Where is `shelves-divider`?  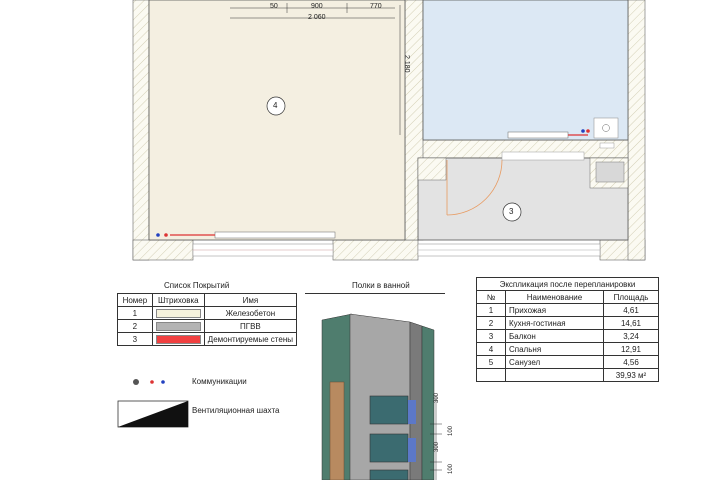 shelves-divider is located at coordinates (375, 293).